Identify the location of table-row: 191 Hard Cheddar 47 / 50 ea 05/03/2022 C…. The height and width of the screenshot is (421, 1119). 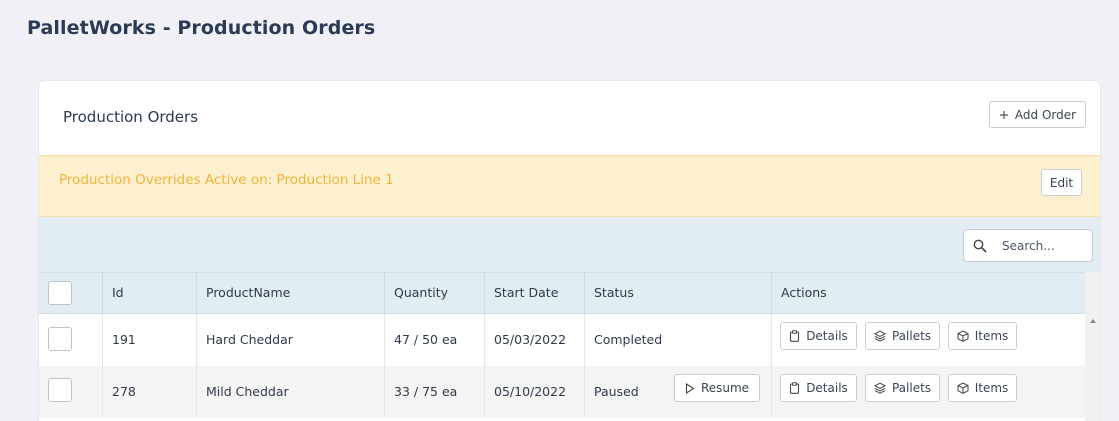
(562, 340).